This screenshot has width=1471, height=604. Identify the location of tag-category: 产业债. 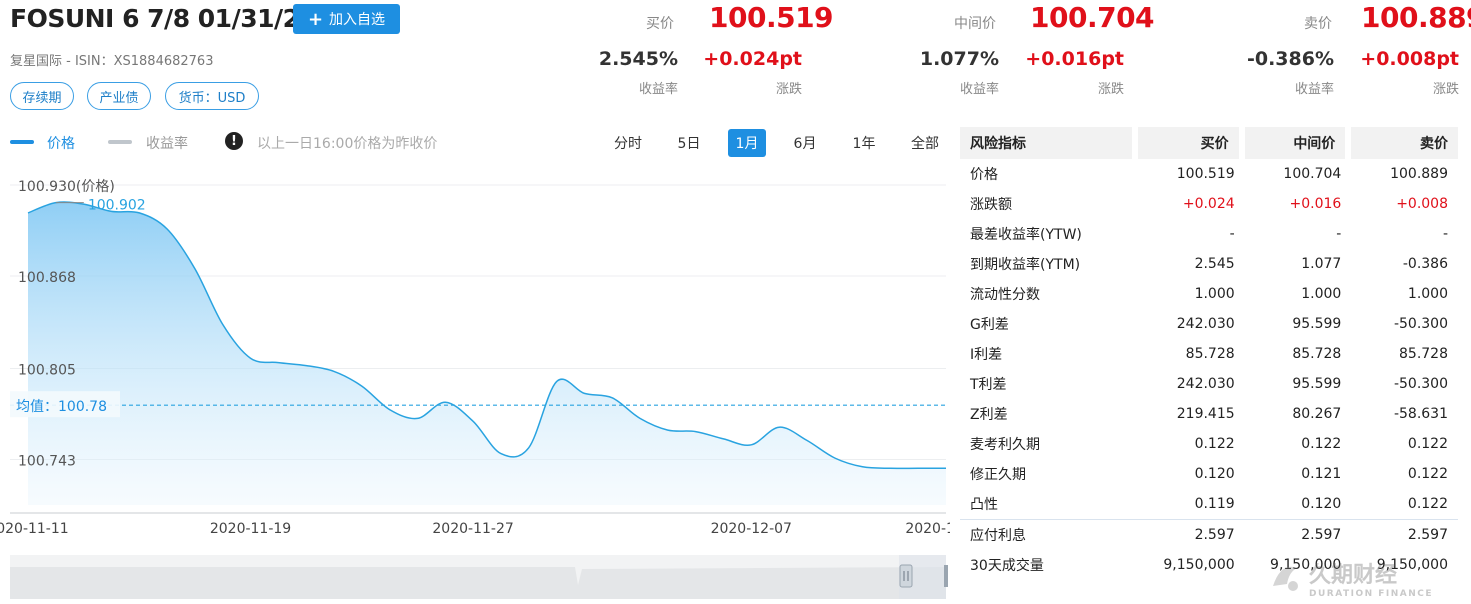
(119, 96).